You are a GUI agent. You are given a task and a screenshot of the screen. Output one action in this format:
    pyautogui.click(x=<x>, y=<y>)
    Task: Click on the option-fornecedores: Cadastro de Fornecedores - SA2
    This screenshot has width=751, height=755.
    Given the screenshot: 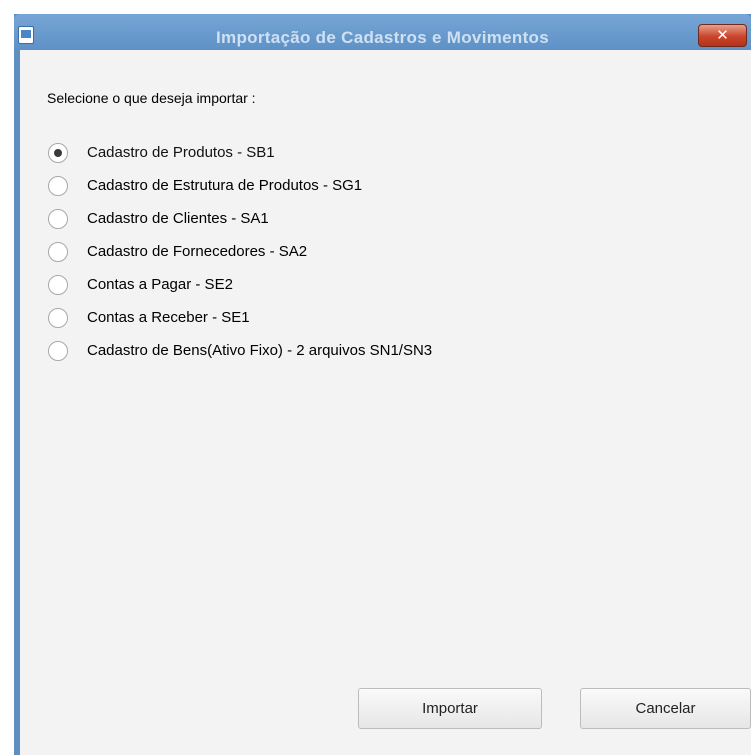 What is the action you would take?
    pyautogui.click(x=240, y=251)
    